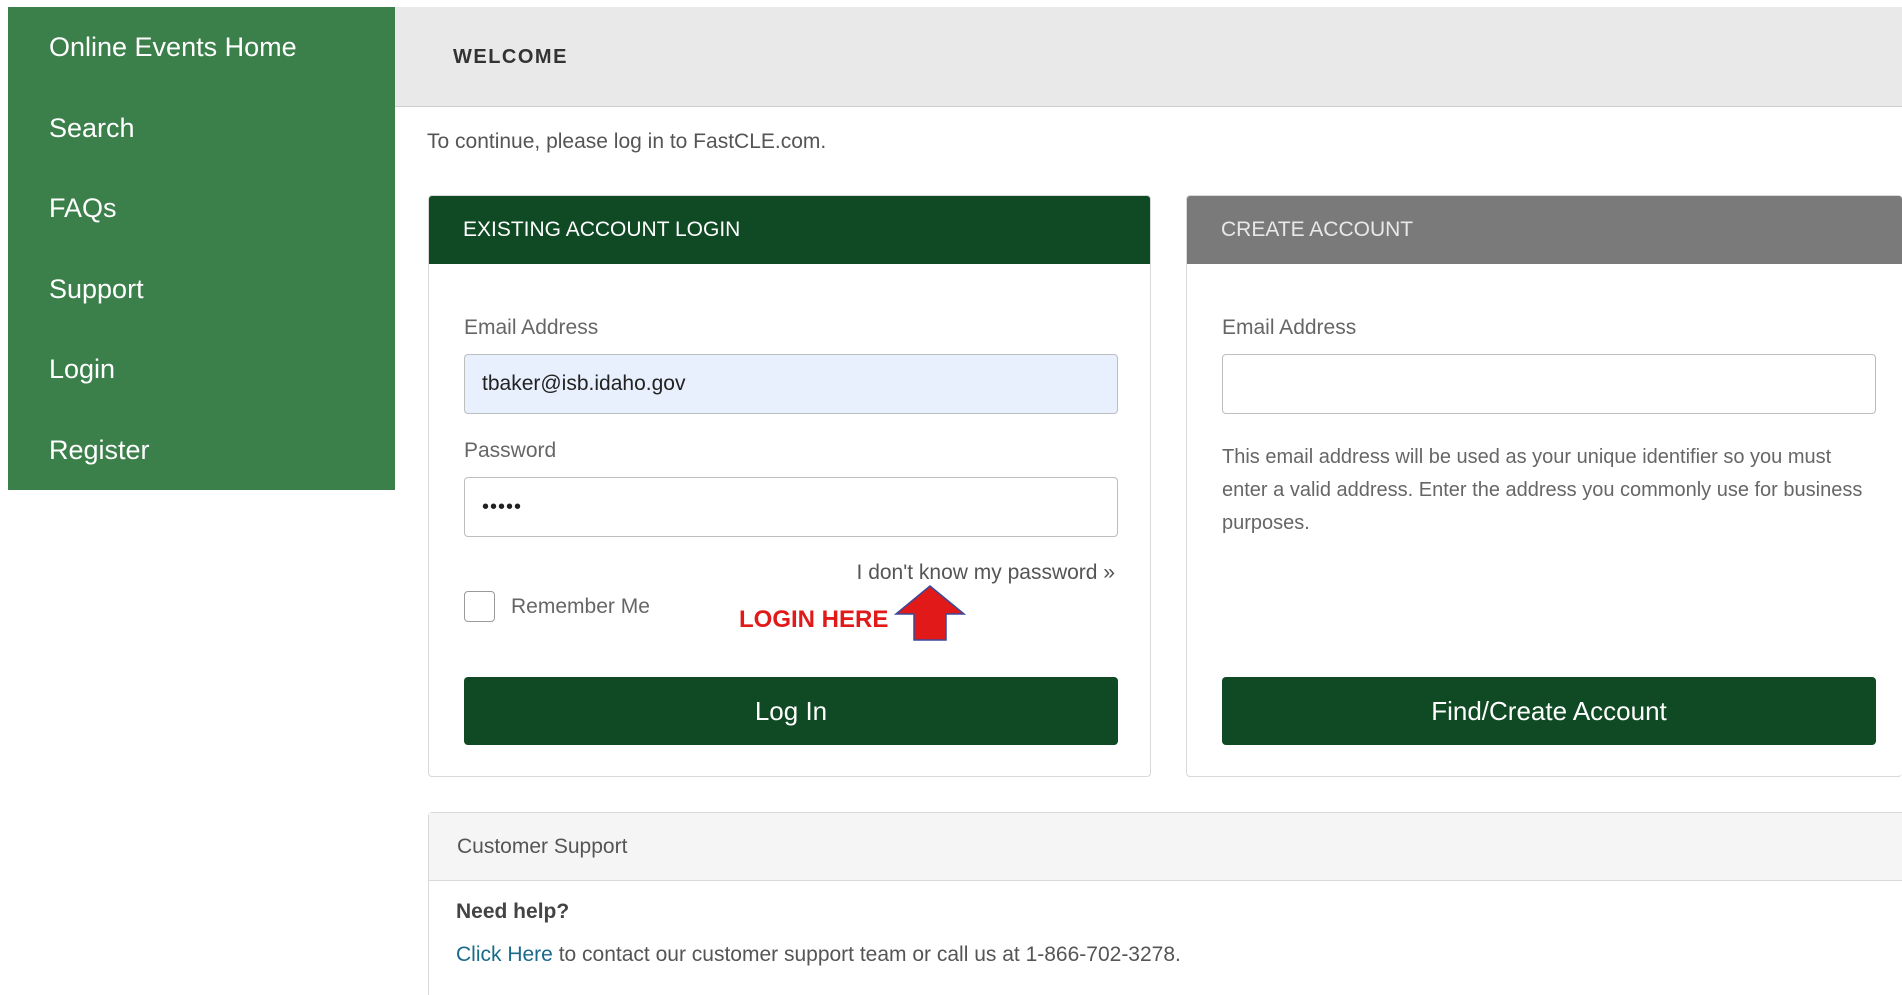 This screenshot has width=1902, height=995. What do you see at coordinates (1549, 384) in the screenshot?
I see `create-email-input` at bounding box center [1549, 384].